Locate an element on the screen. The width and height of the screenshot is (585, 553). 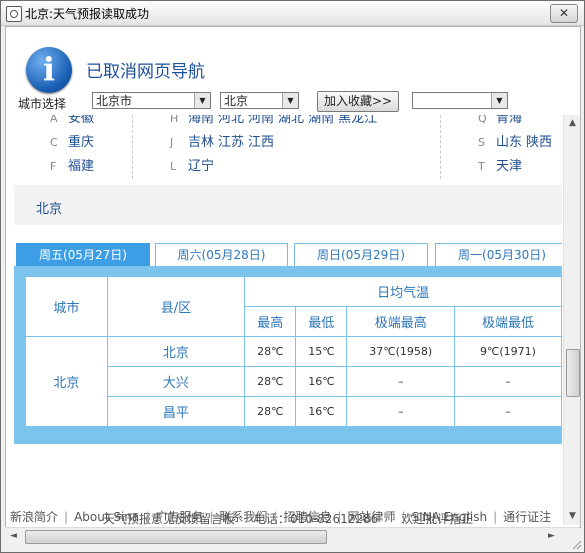
province-letter: T is located at coordinates (481, 166).